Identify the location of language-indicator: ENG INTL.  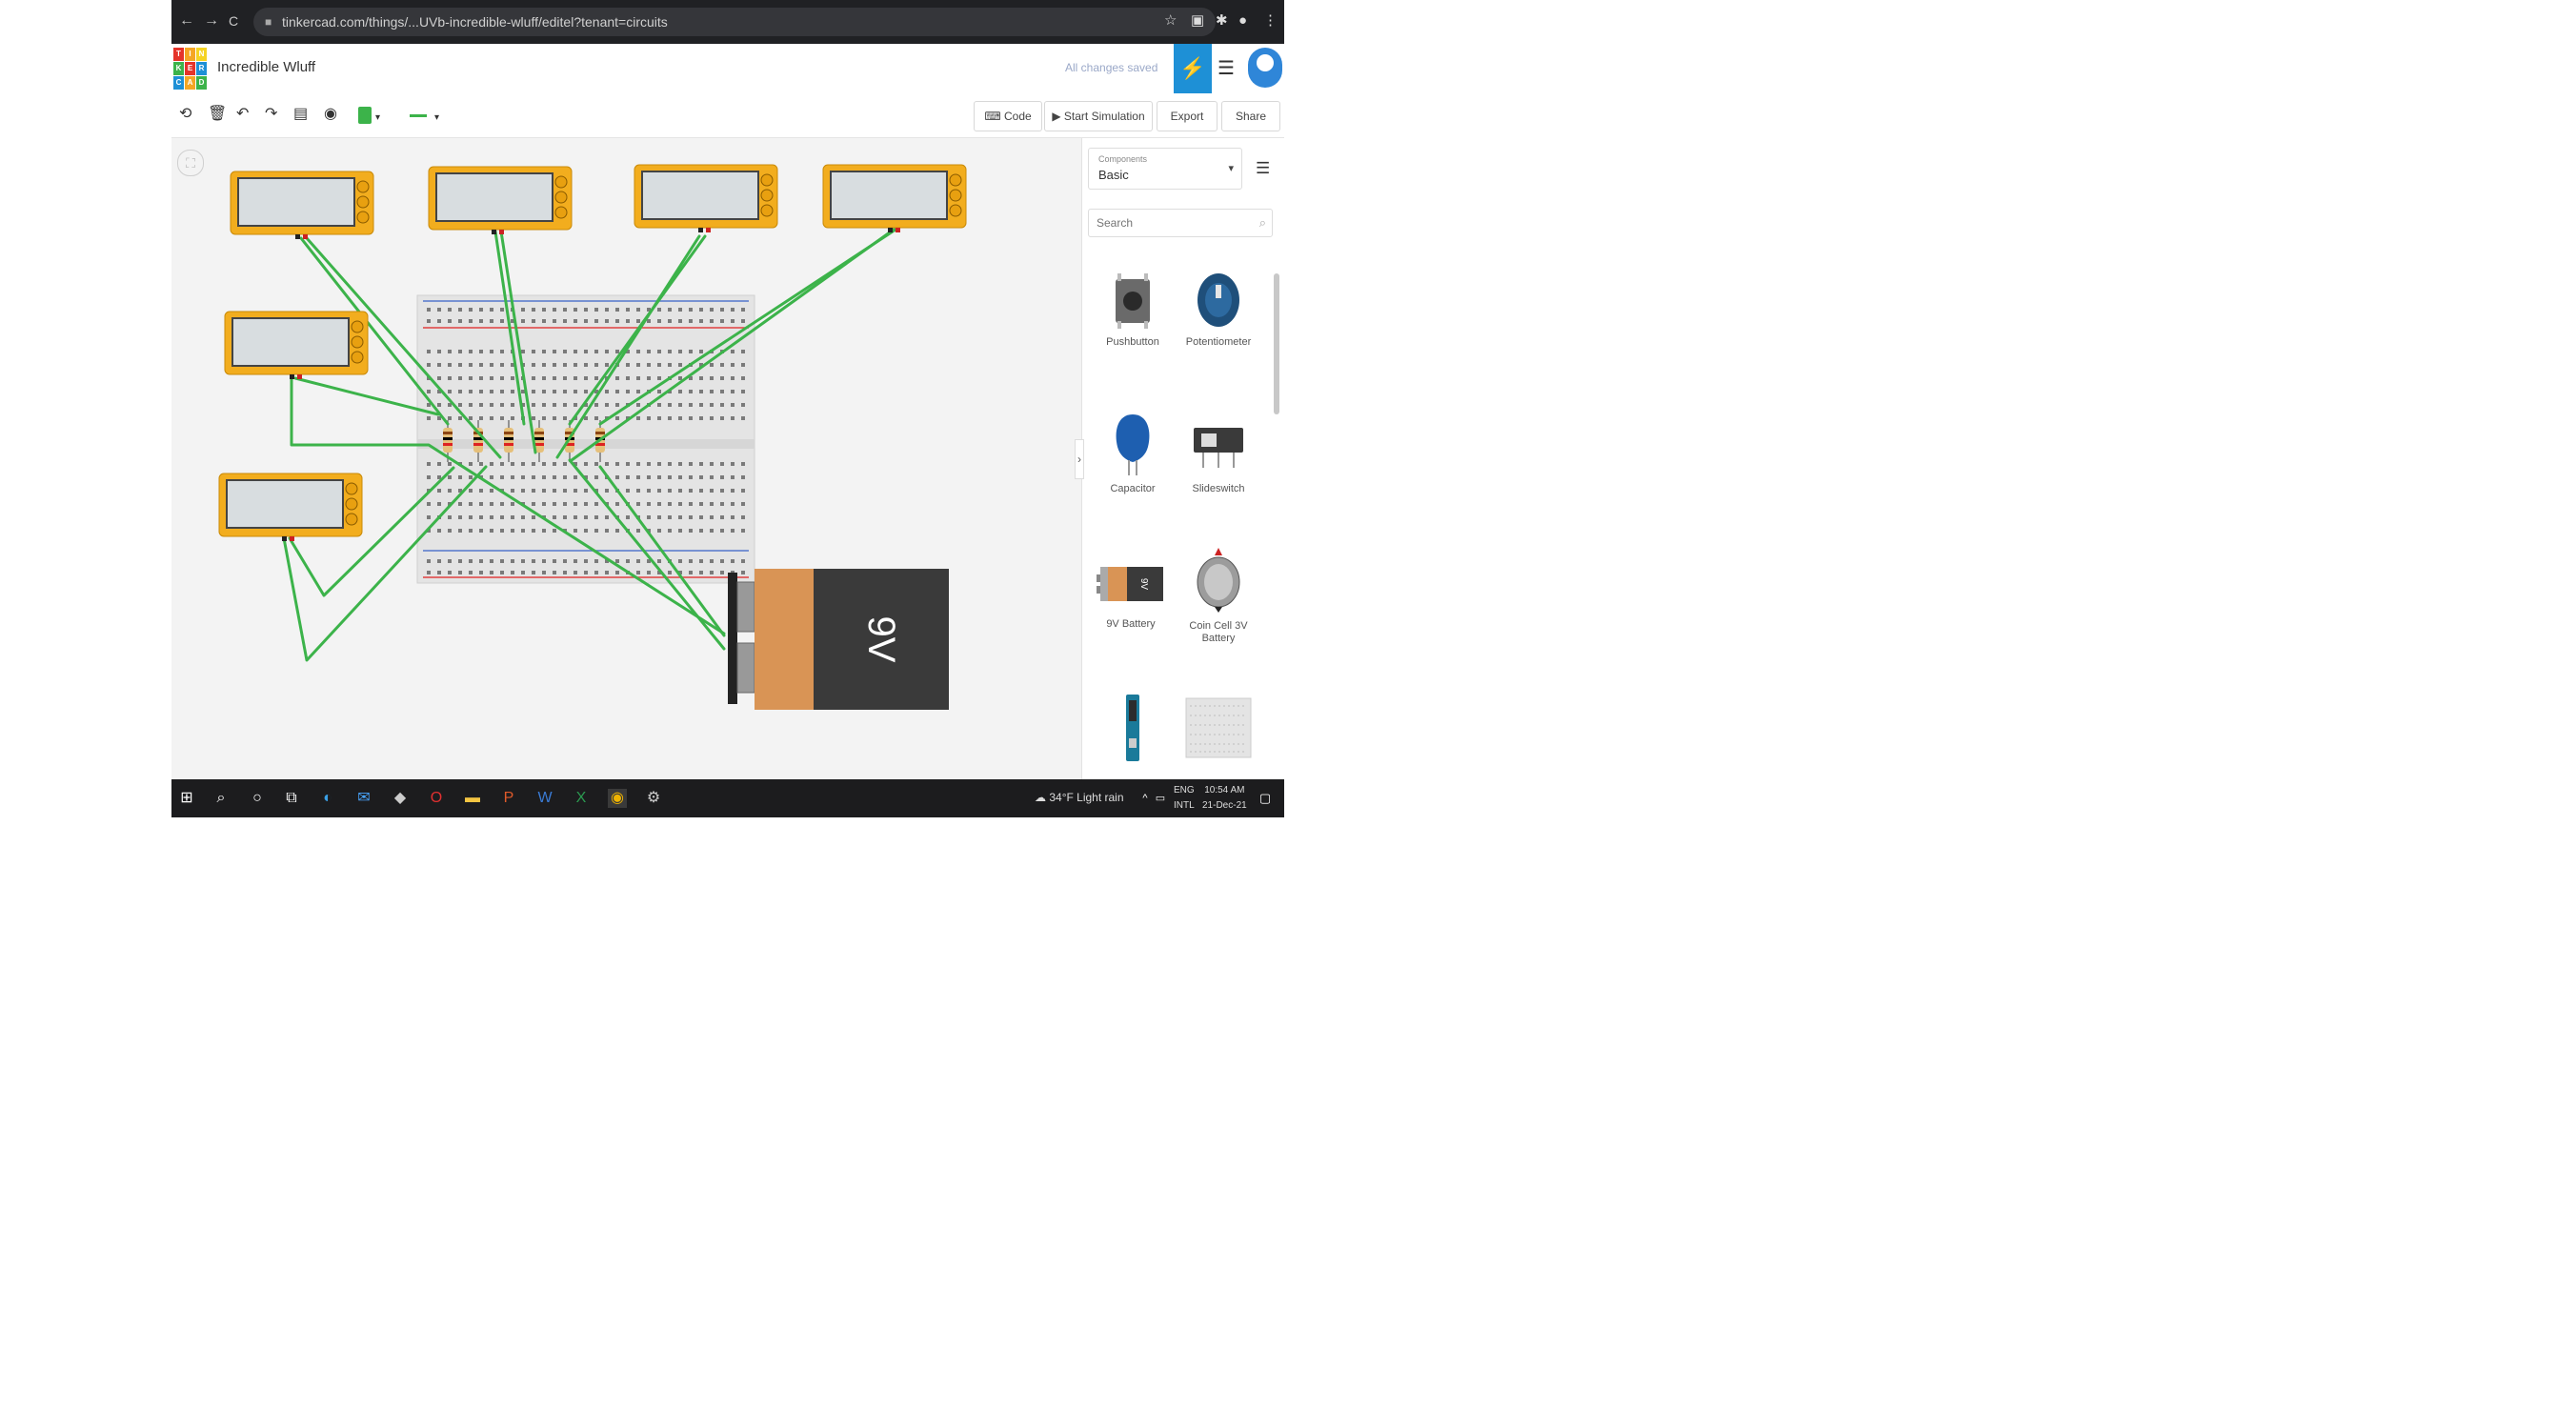
(1184, 798).